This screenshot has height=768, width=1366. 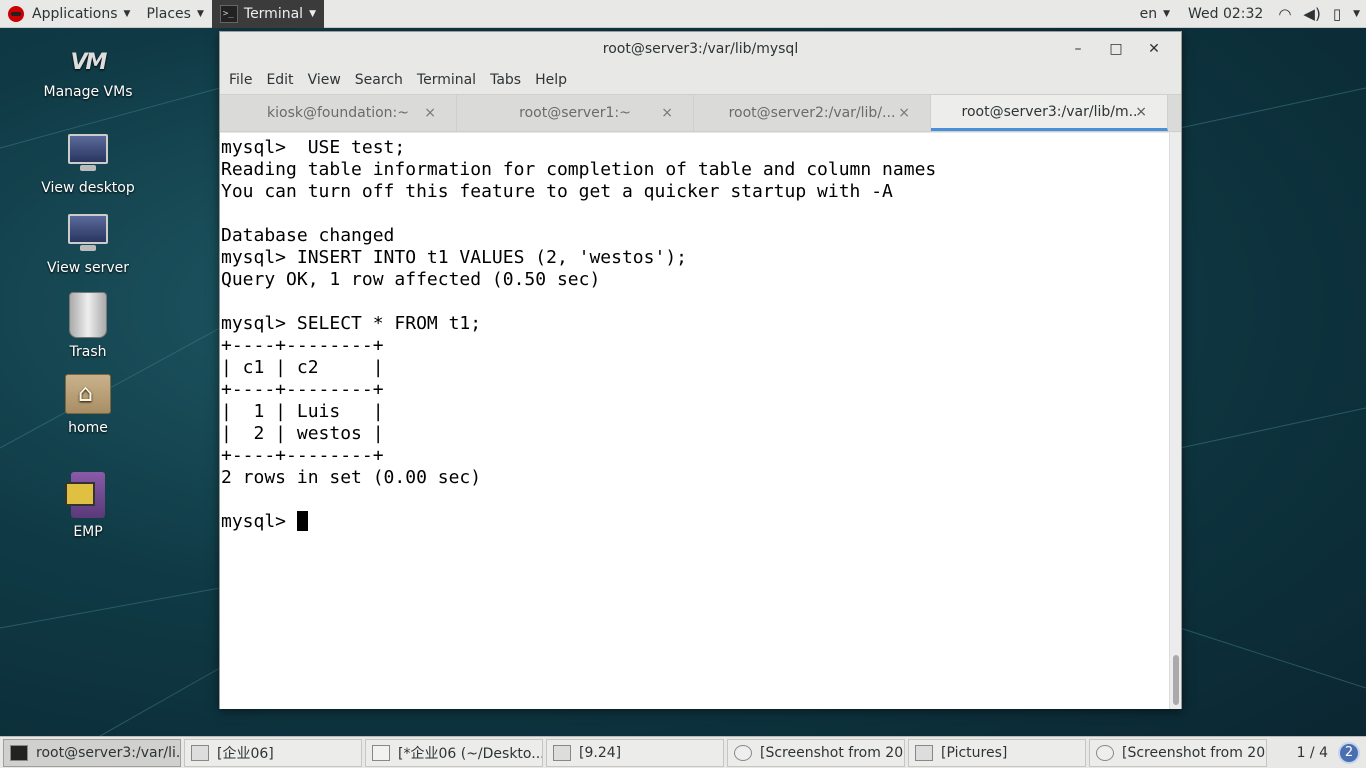 I want to click on wifi-icon: ◠, so click(x=1284, y=14).